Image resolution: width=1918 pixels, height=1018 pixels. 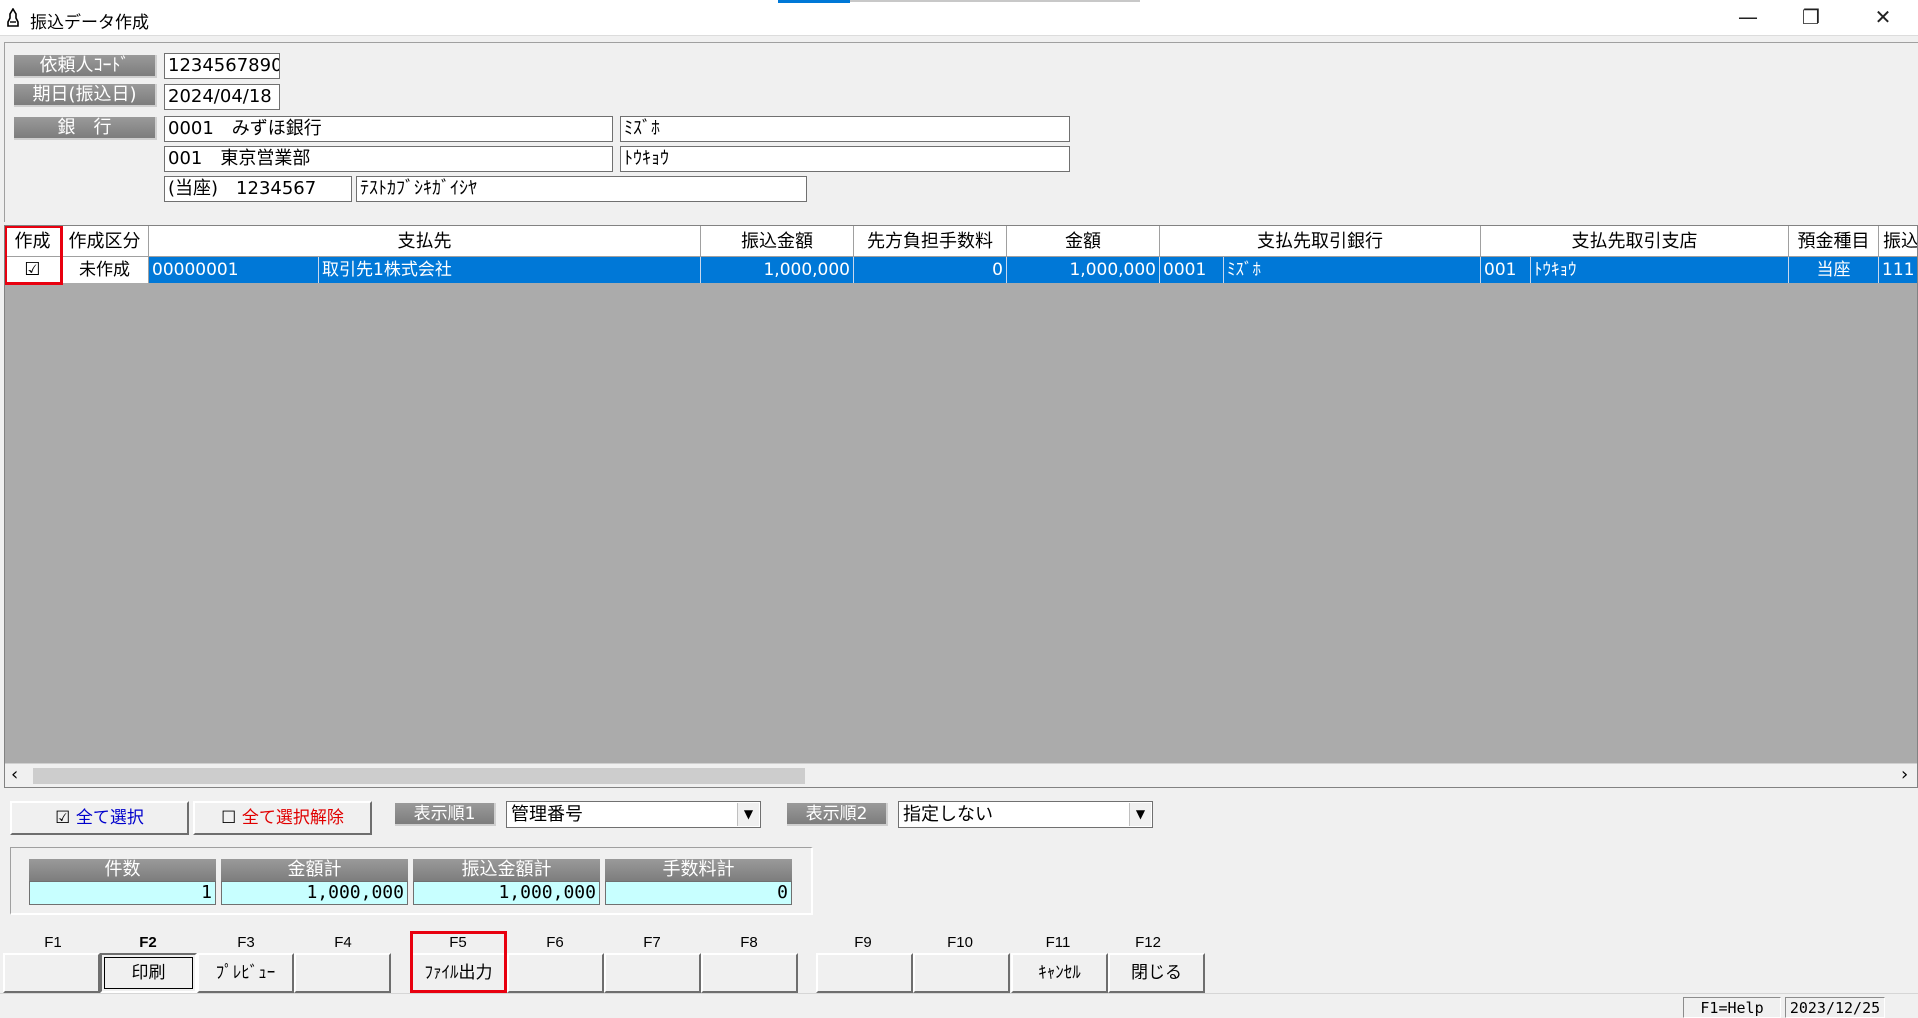 I want to click on count-label: 件数, so click(x=122, y=870).